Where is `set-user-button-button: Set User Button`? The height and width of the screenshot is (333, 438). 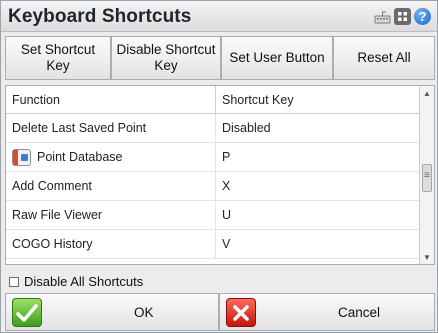
set-user-button-button: Set User Button is located at coordinates (277, 58).